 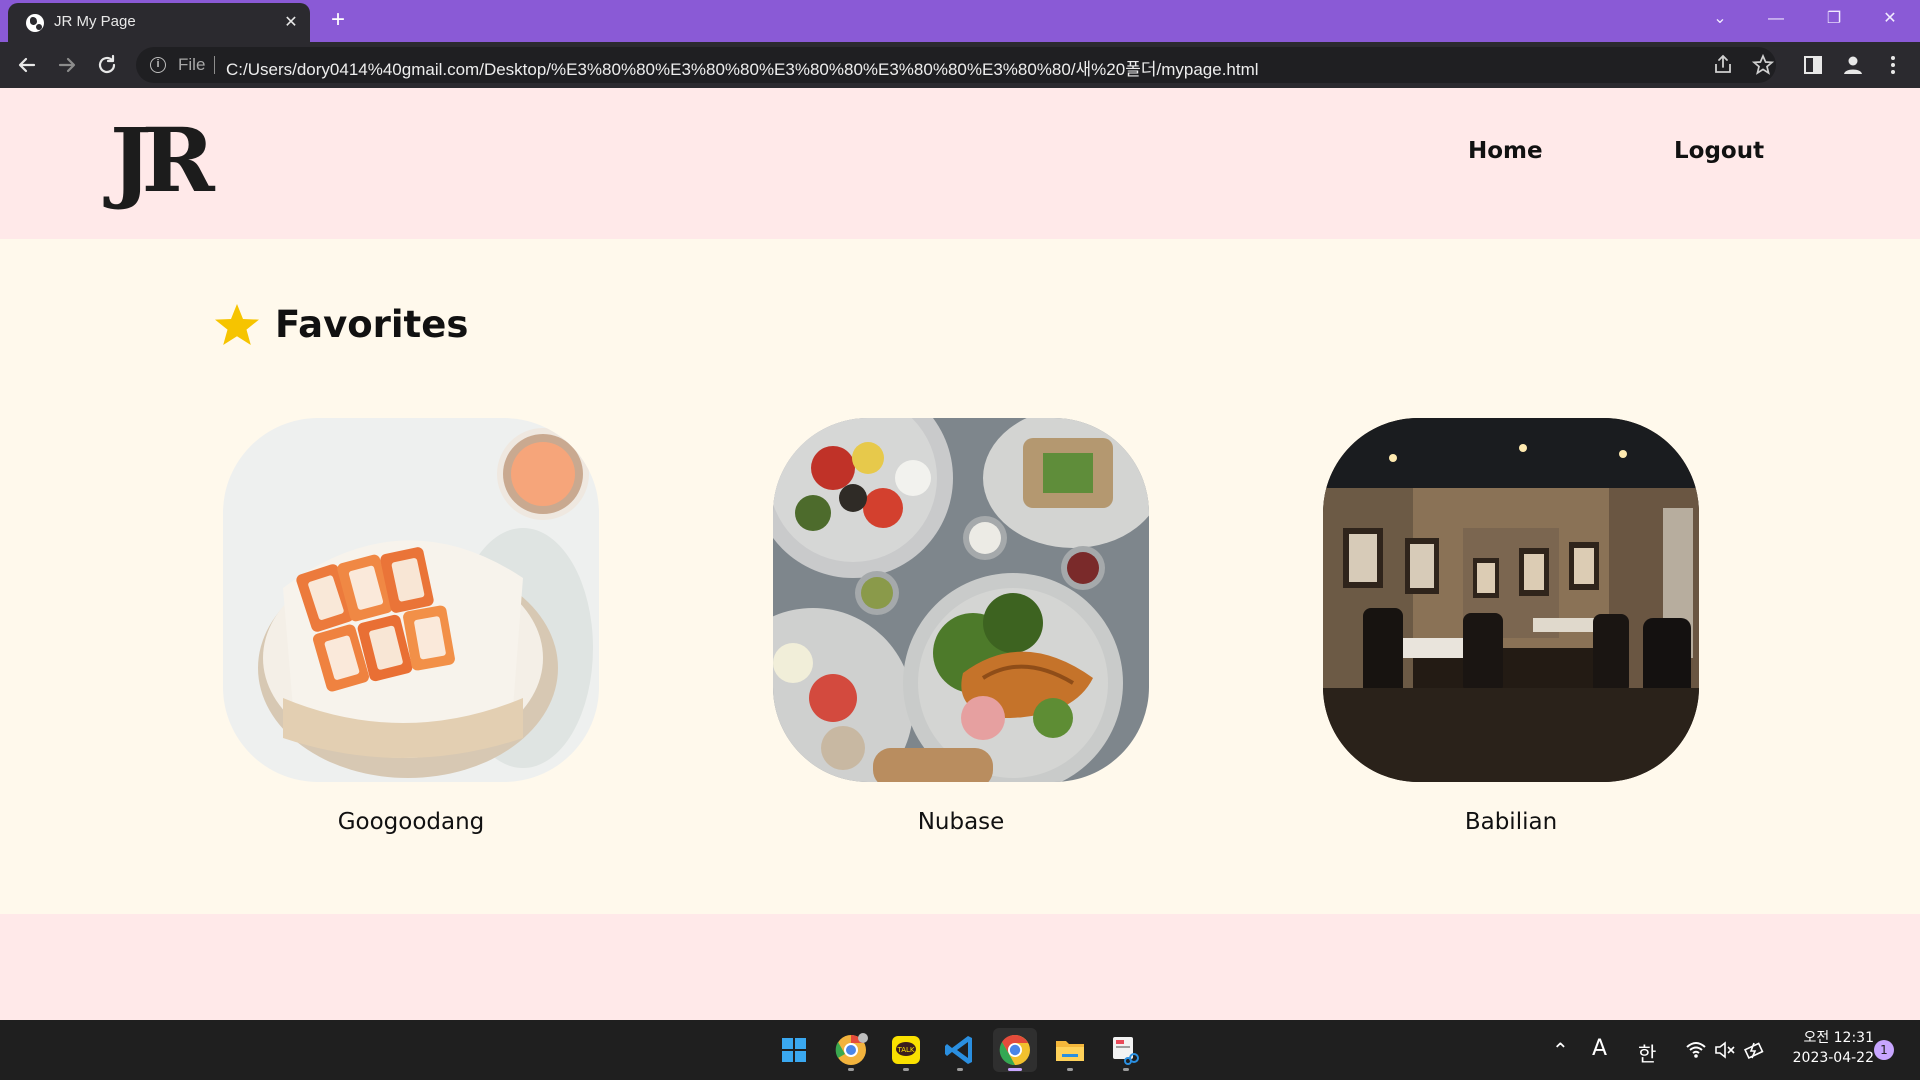 I want to click on svg-text: TALK, so click(x=905, y=1050).